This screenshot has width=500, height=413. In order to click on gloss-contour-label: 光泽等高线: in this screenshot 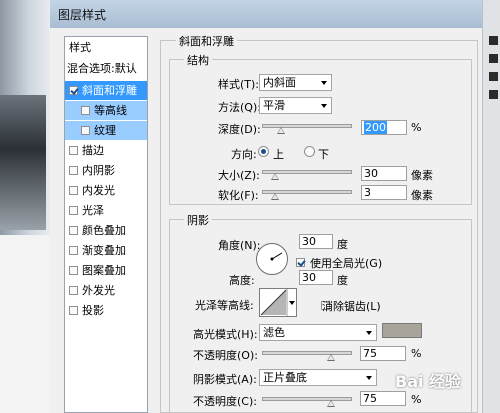, I will do `click(224, 305)`.